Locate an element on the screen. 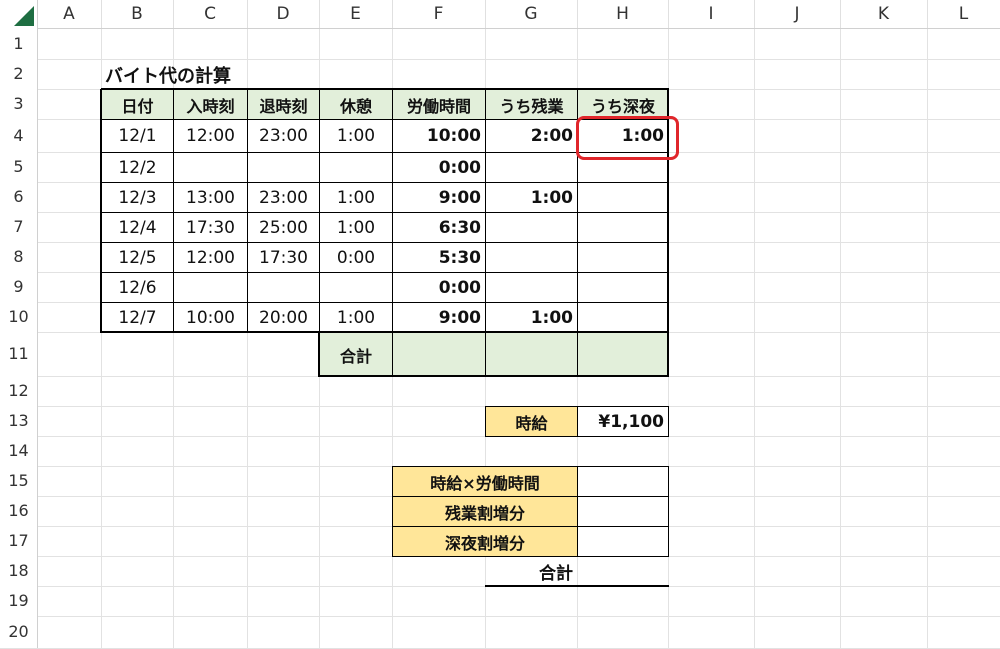  table-cell: 25:00 is located at coordinates (283, 227).